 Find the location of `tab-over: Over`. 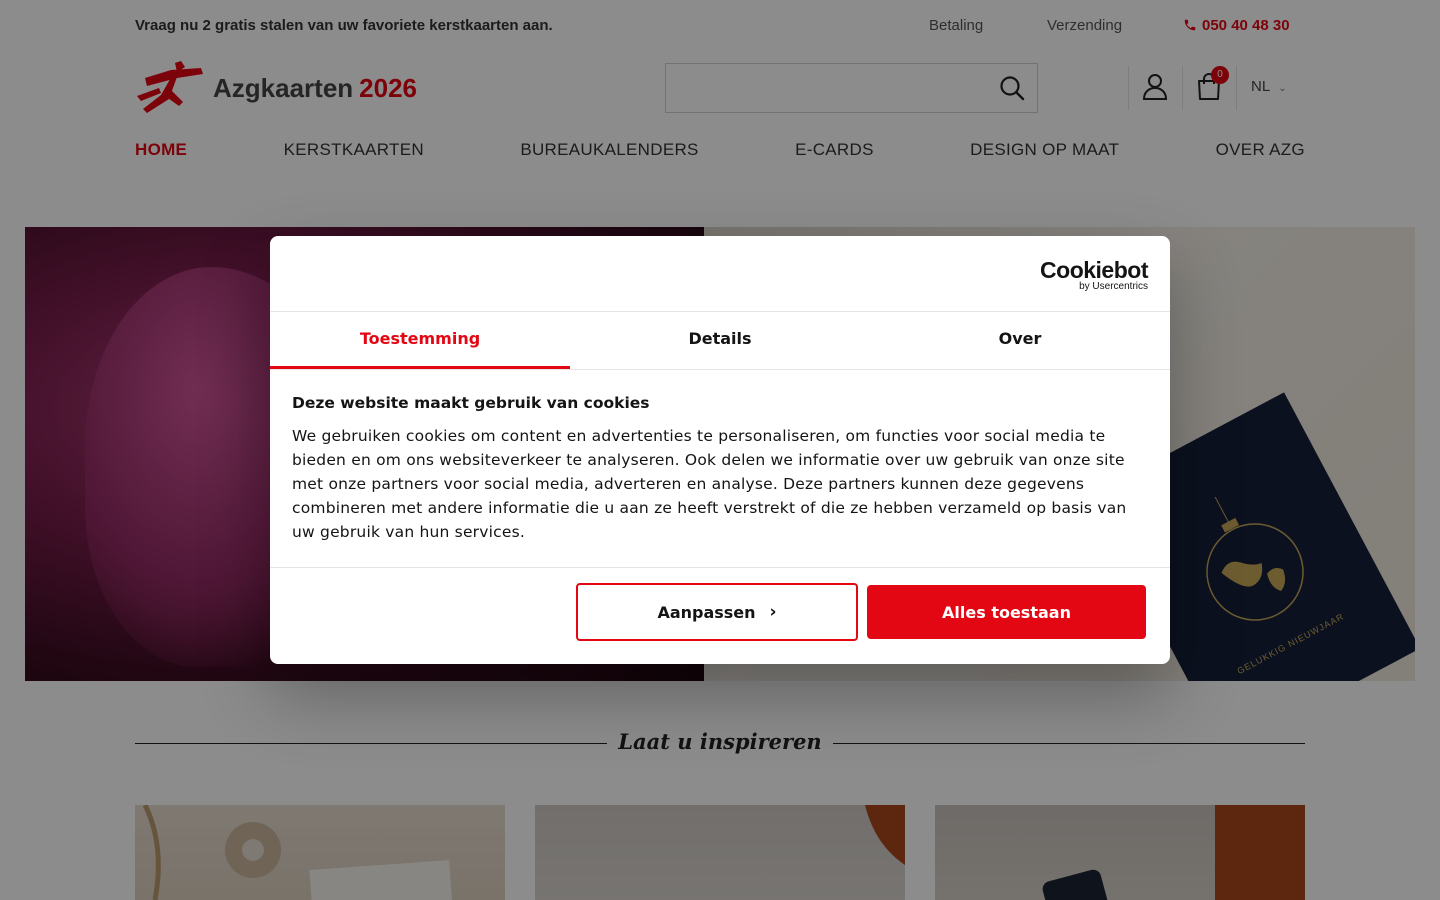

tab-over: Over is located at coordinates (1020, 340).